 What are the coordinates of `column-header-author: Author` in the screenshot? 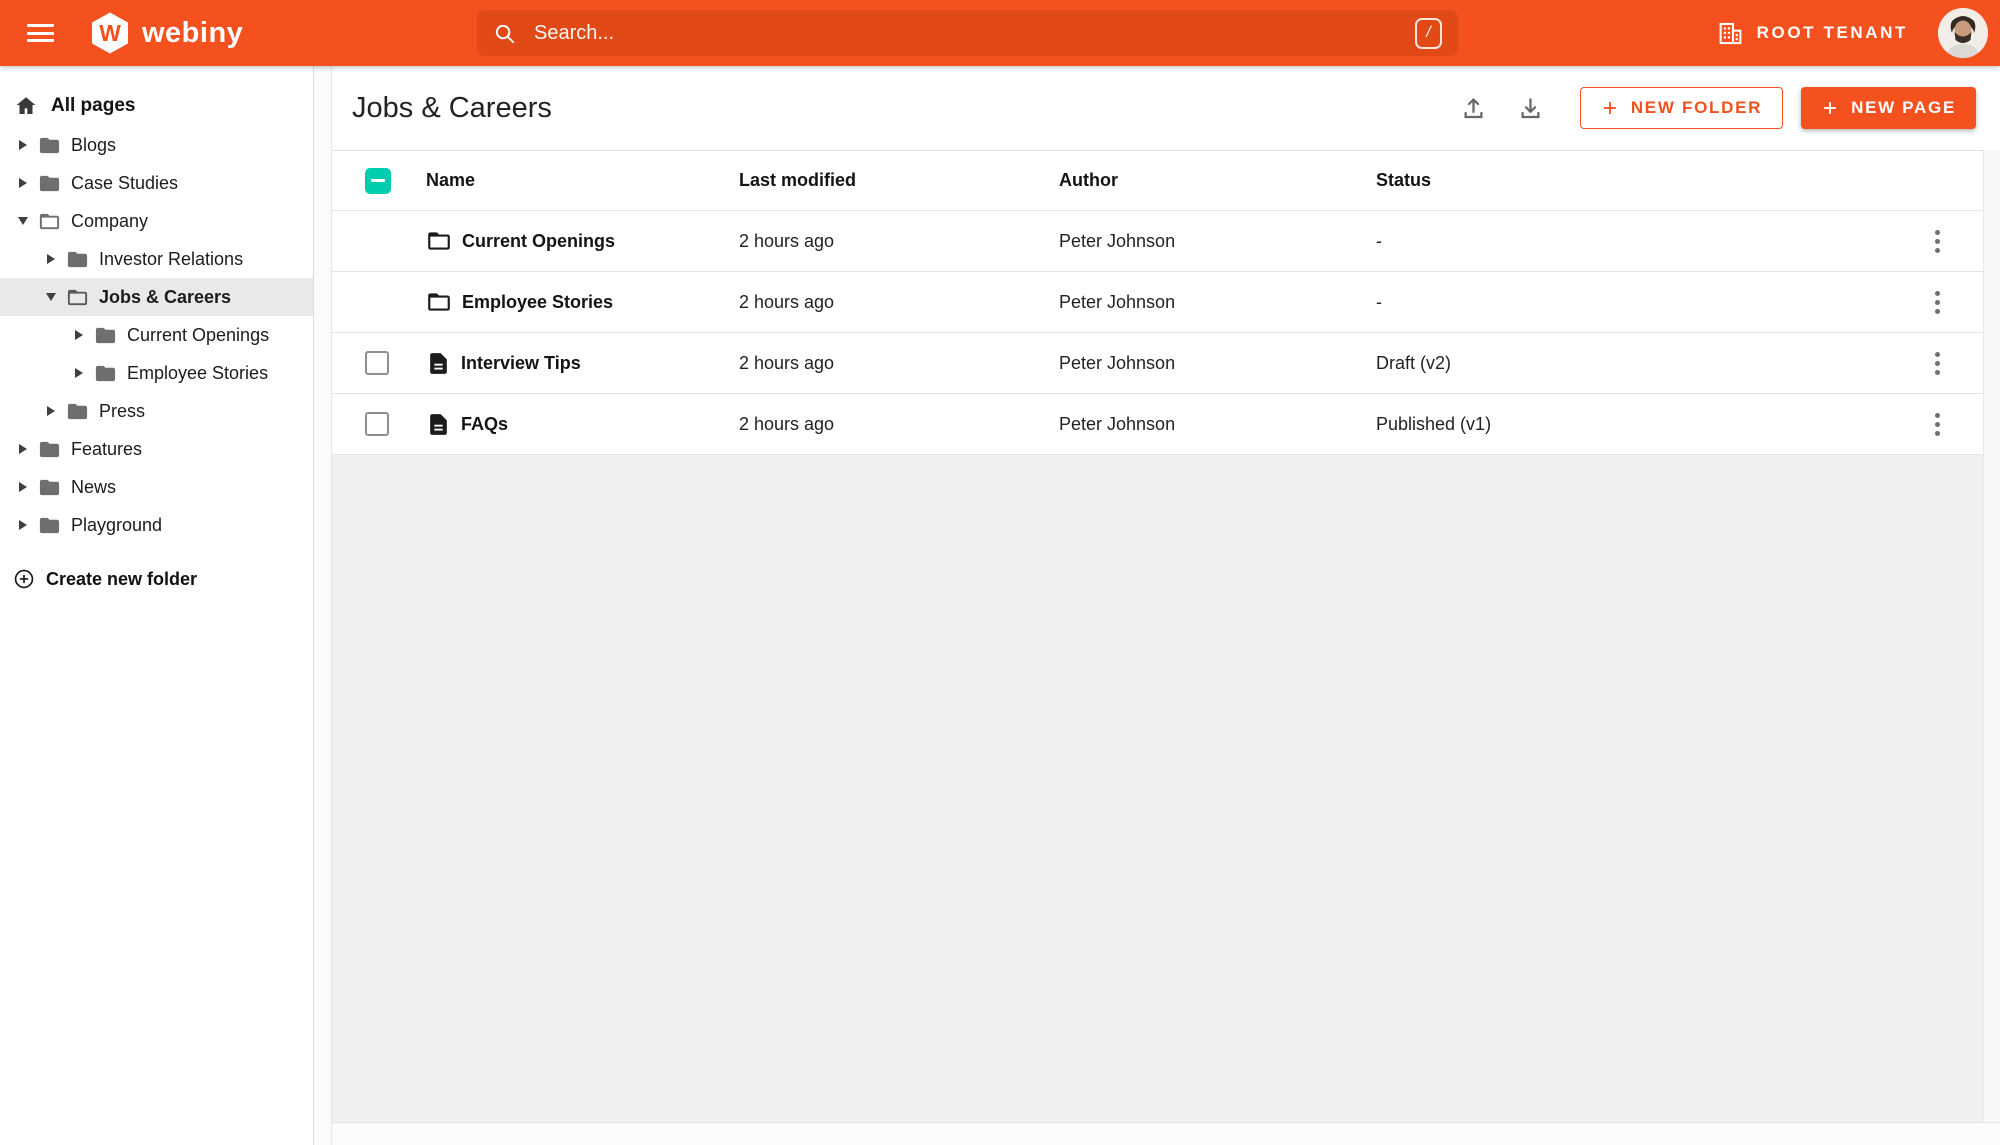 It's located at (1088, 180).